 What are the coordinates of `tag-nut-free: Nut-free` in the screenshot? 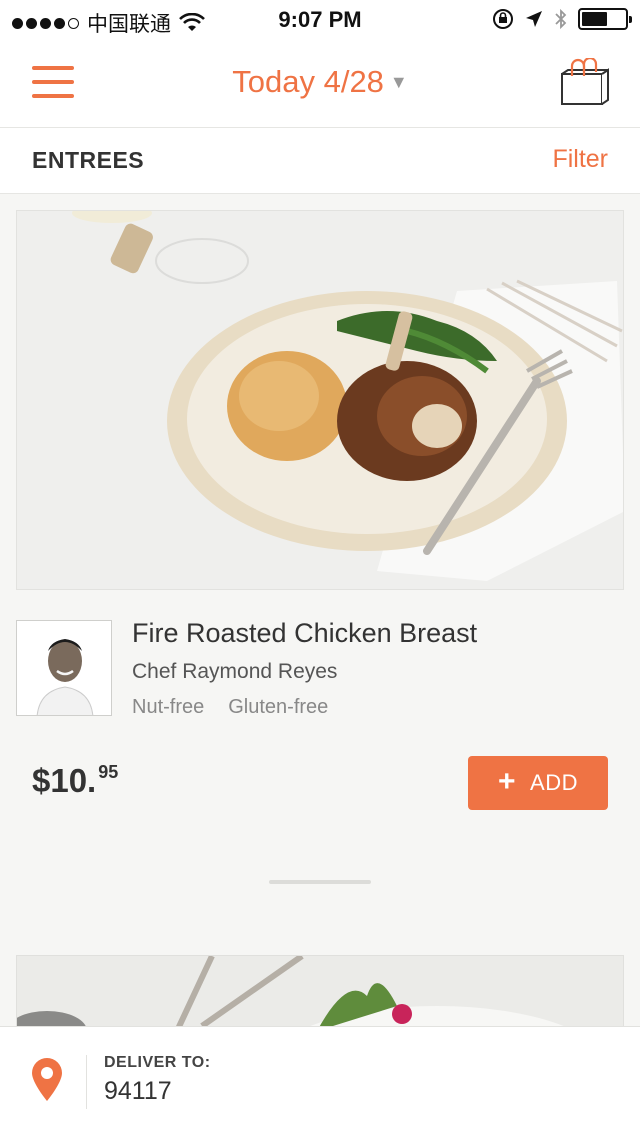 It's located at (168, 707).